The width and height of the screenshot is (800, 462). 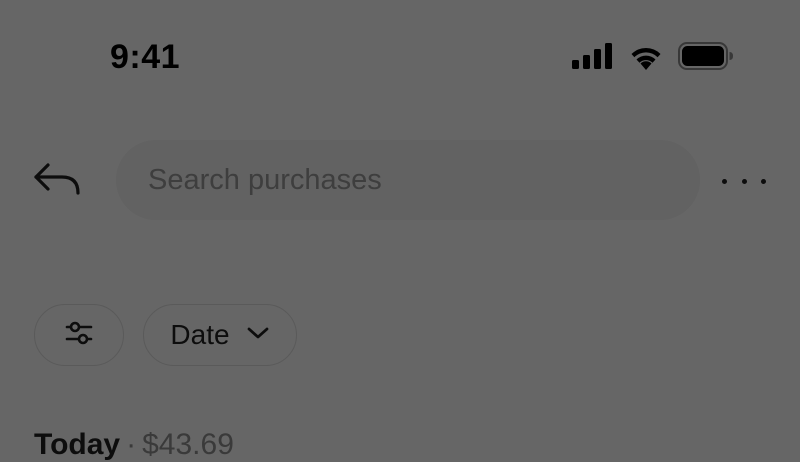 I want to click on section-header-today: Today · $43.69, so click(x=134, y=445).